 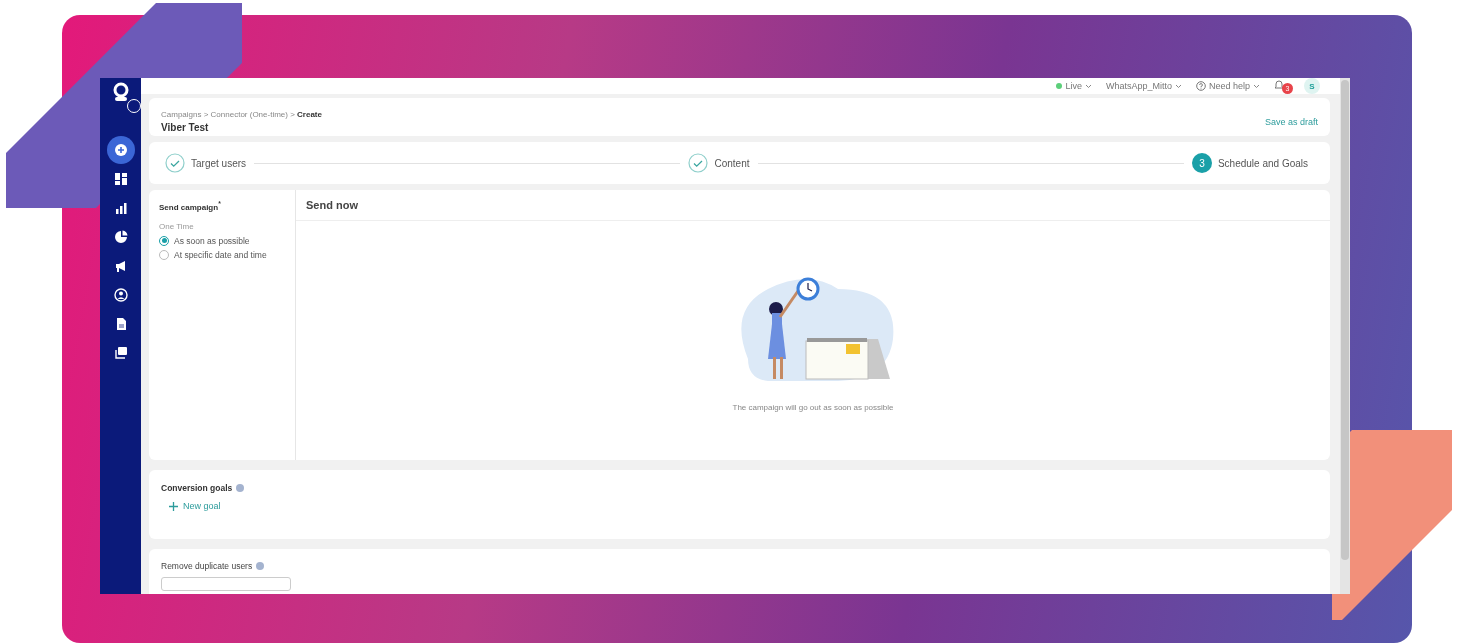 I want to click on breadcrumb: Campaigns > Connector (One-time) > Create, so click(x=241, y=114).